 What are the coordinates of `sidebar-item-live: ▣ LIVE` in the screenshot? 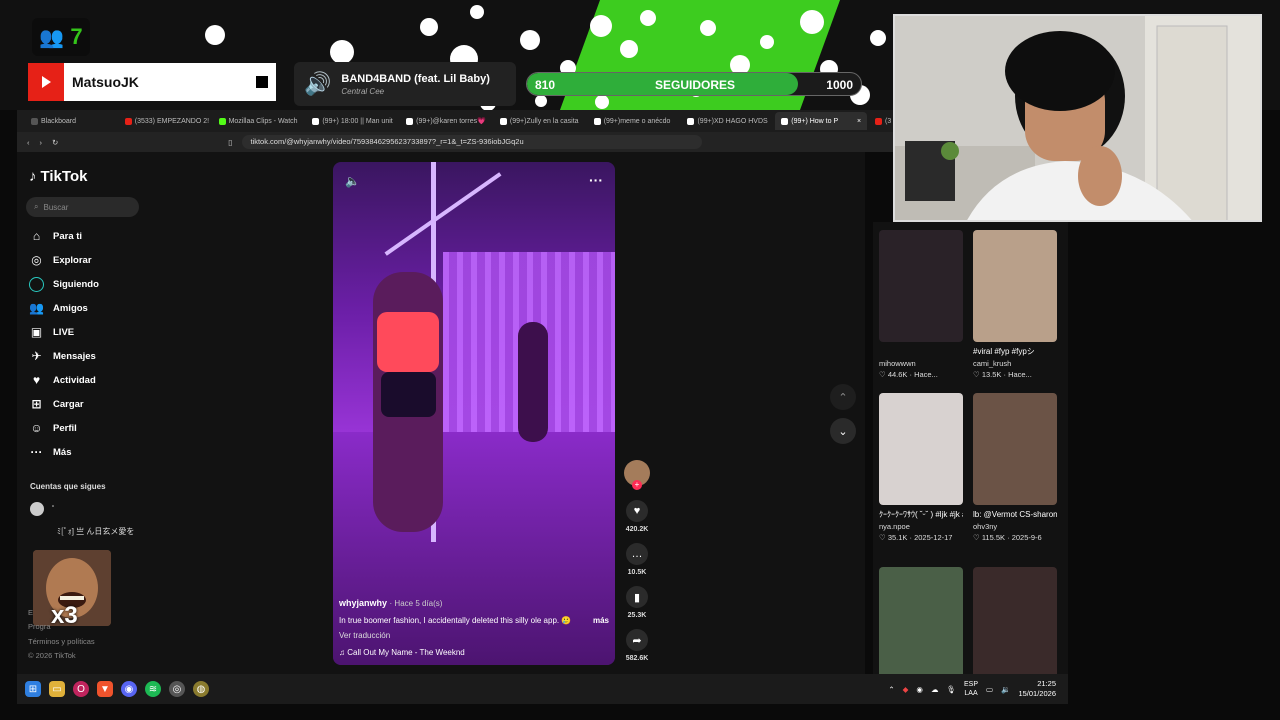 It's located at (51, 332).